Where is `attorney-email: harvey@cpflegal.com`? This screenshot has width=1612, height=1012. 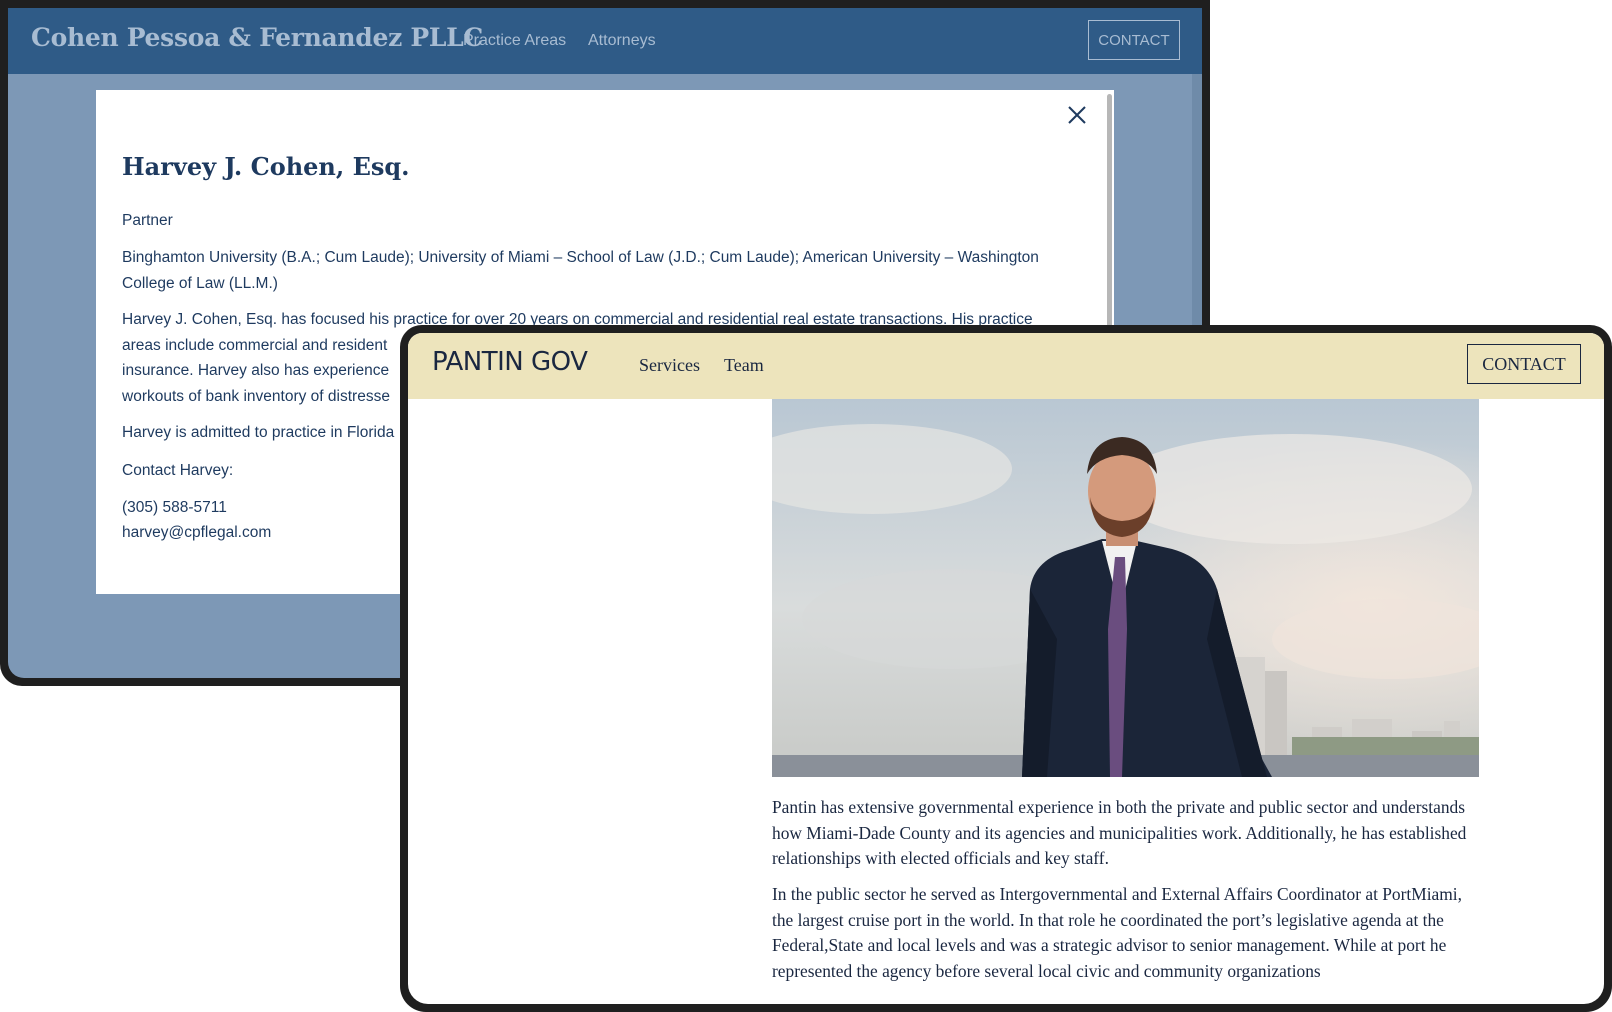
attorney-email: harvey@cpflegal.com is located at coordinates (196, 533).